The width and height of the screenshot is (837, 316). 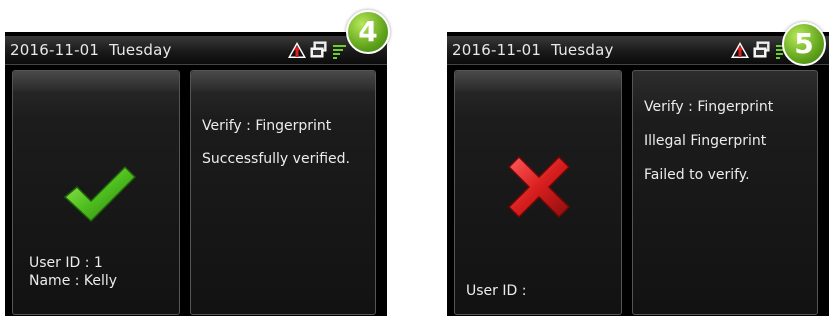 What do you see at coordinates (697, 175) in the screenshot?
I see `verify-result-text: Failed to verify.` at bounding box center [697, 175].